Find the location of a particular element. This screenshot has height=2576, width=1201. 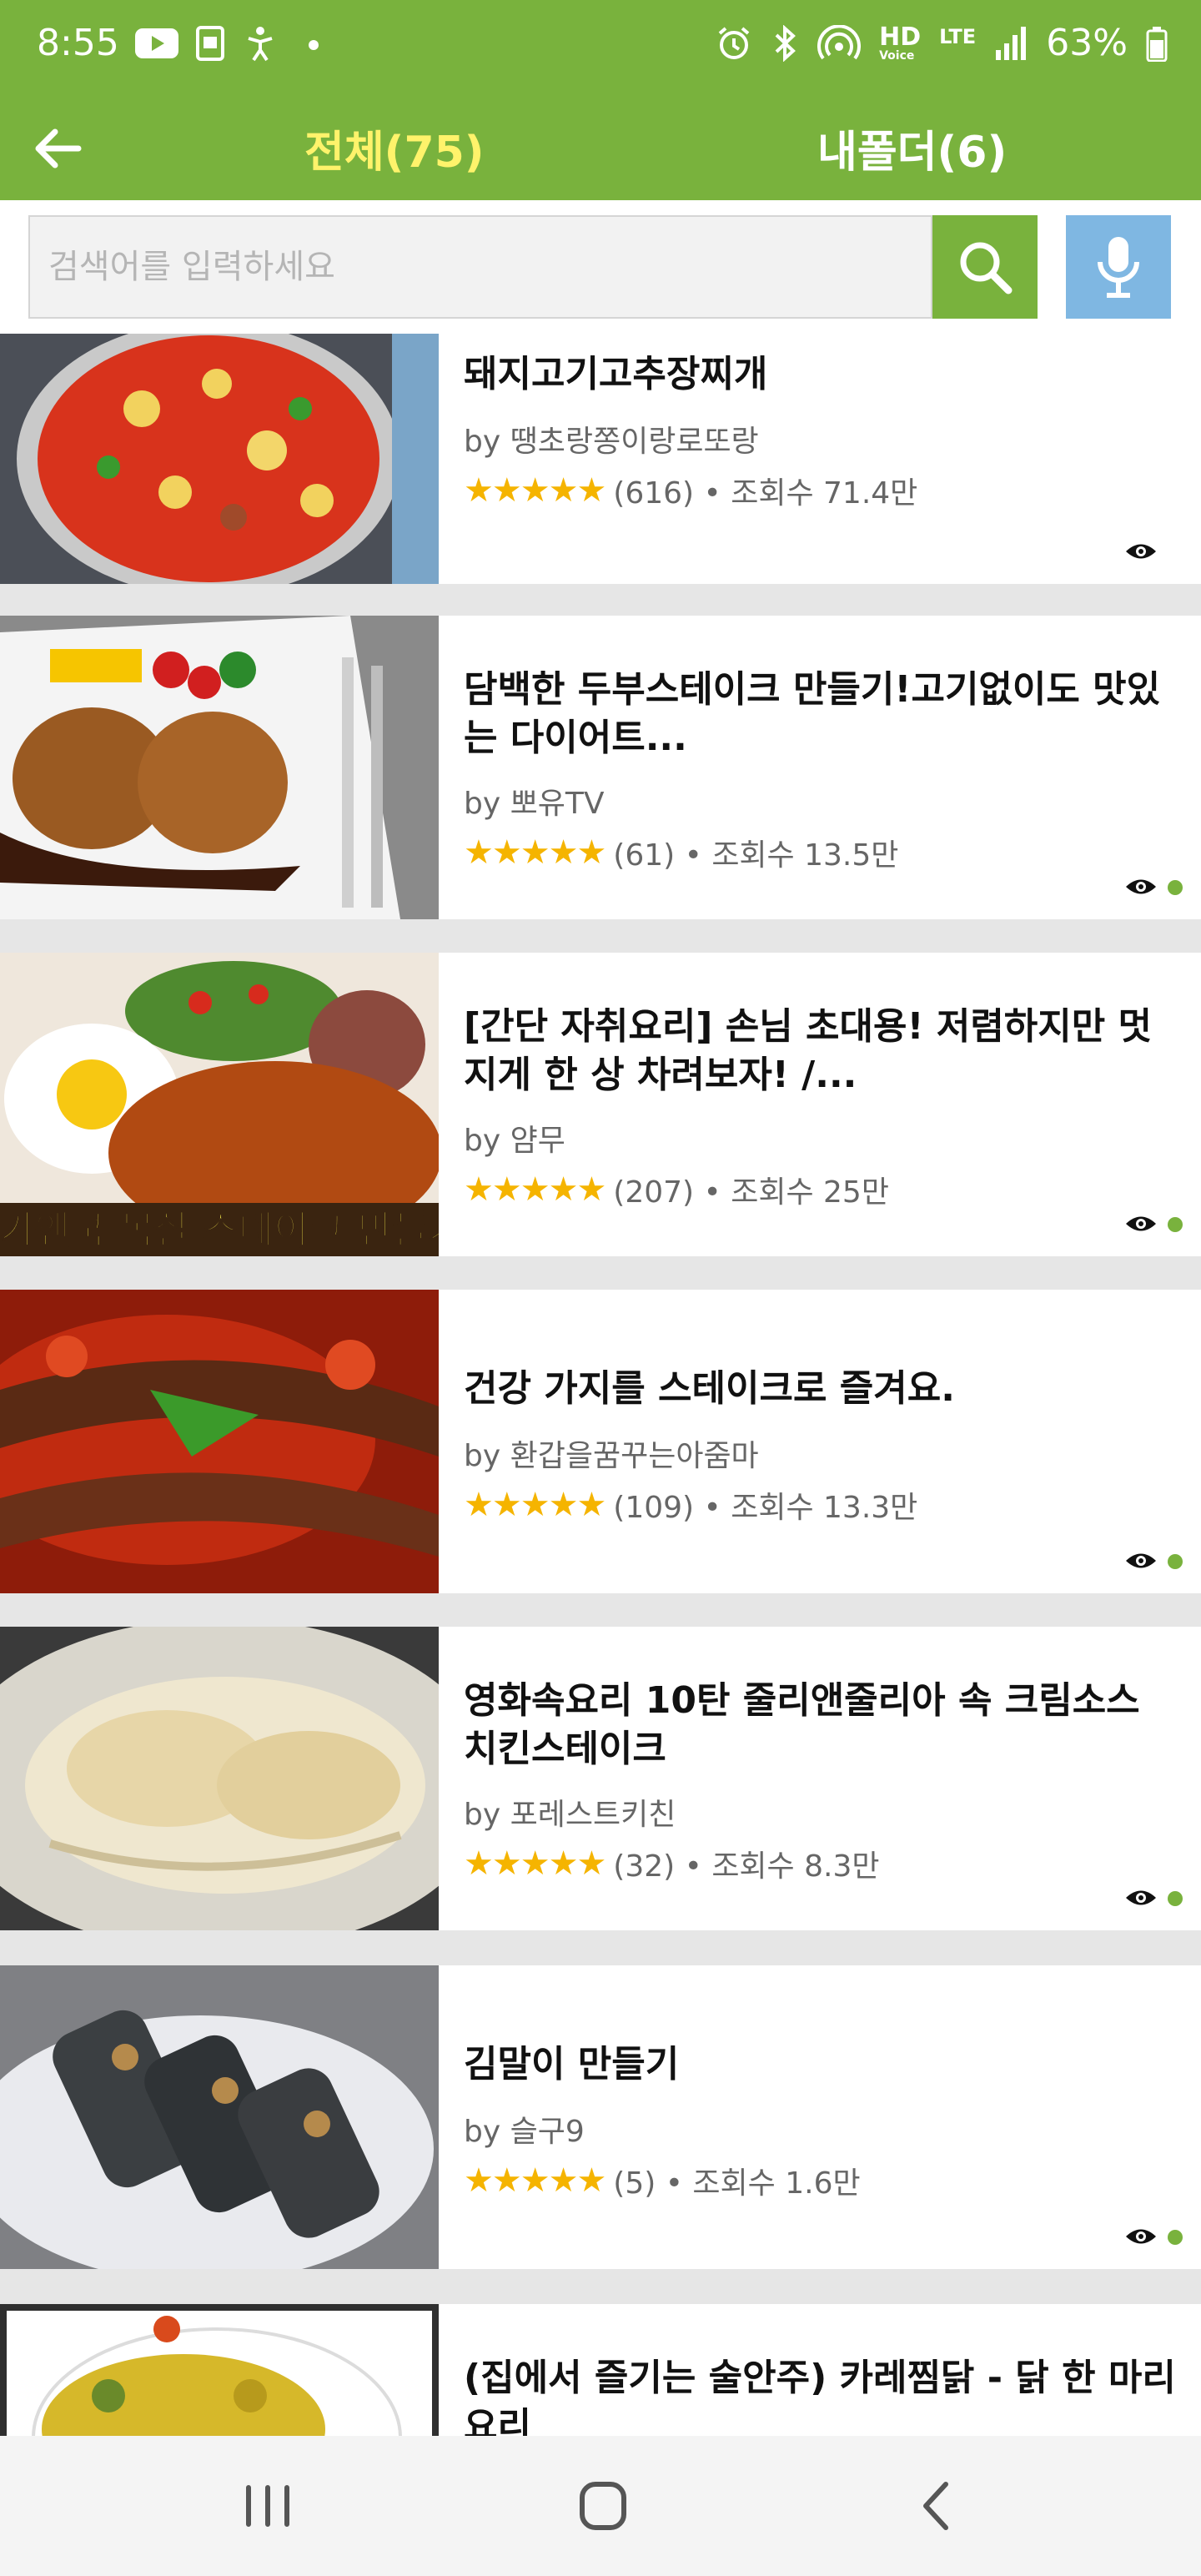

search-button is located at coordinates (985, 267).